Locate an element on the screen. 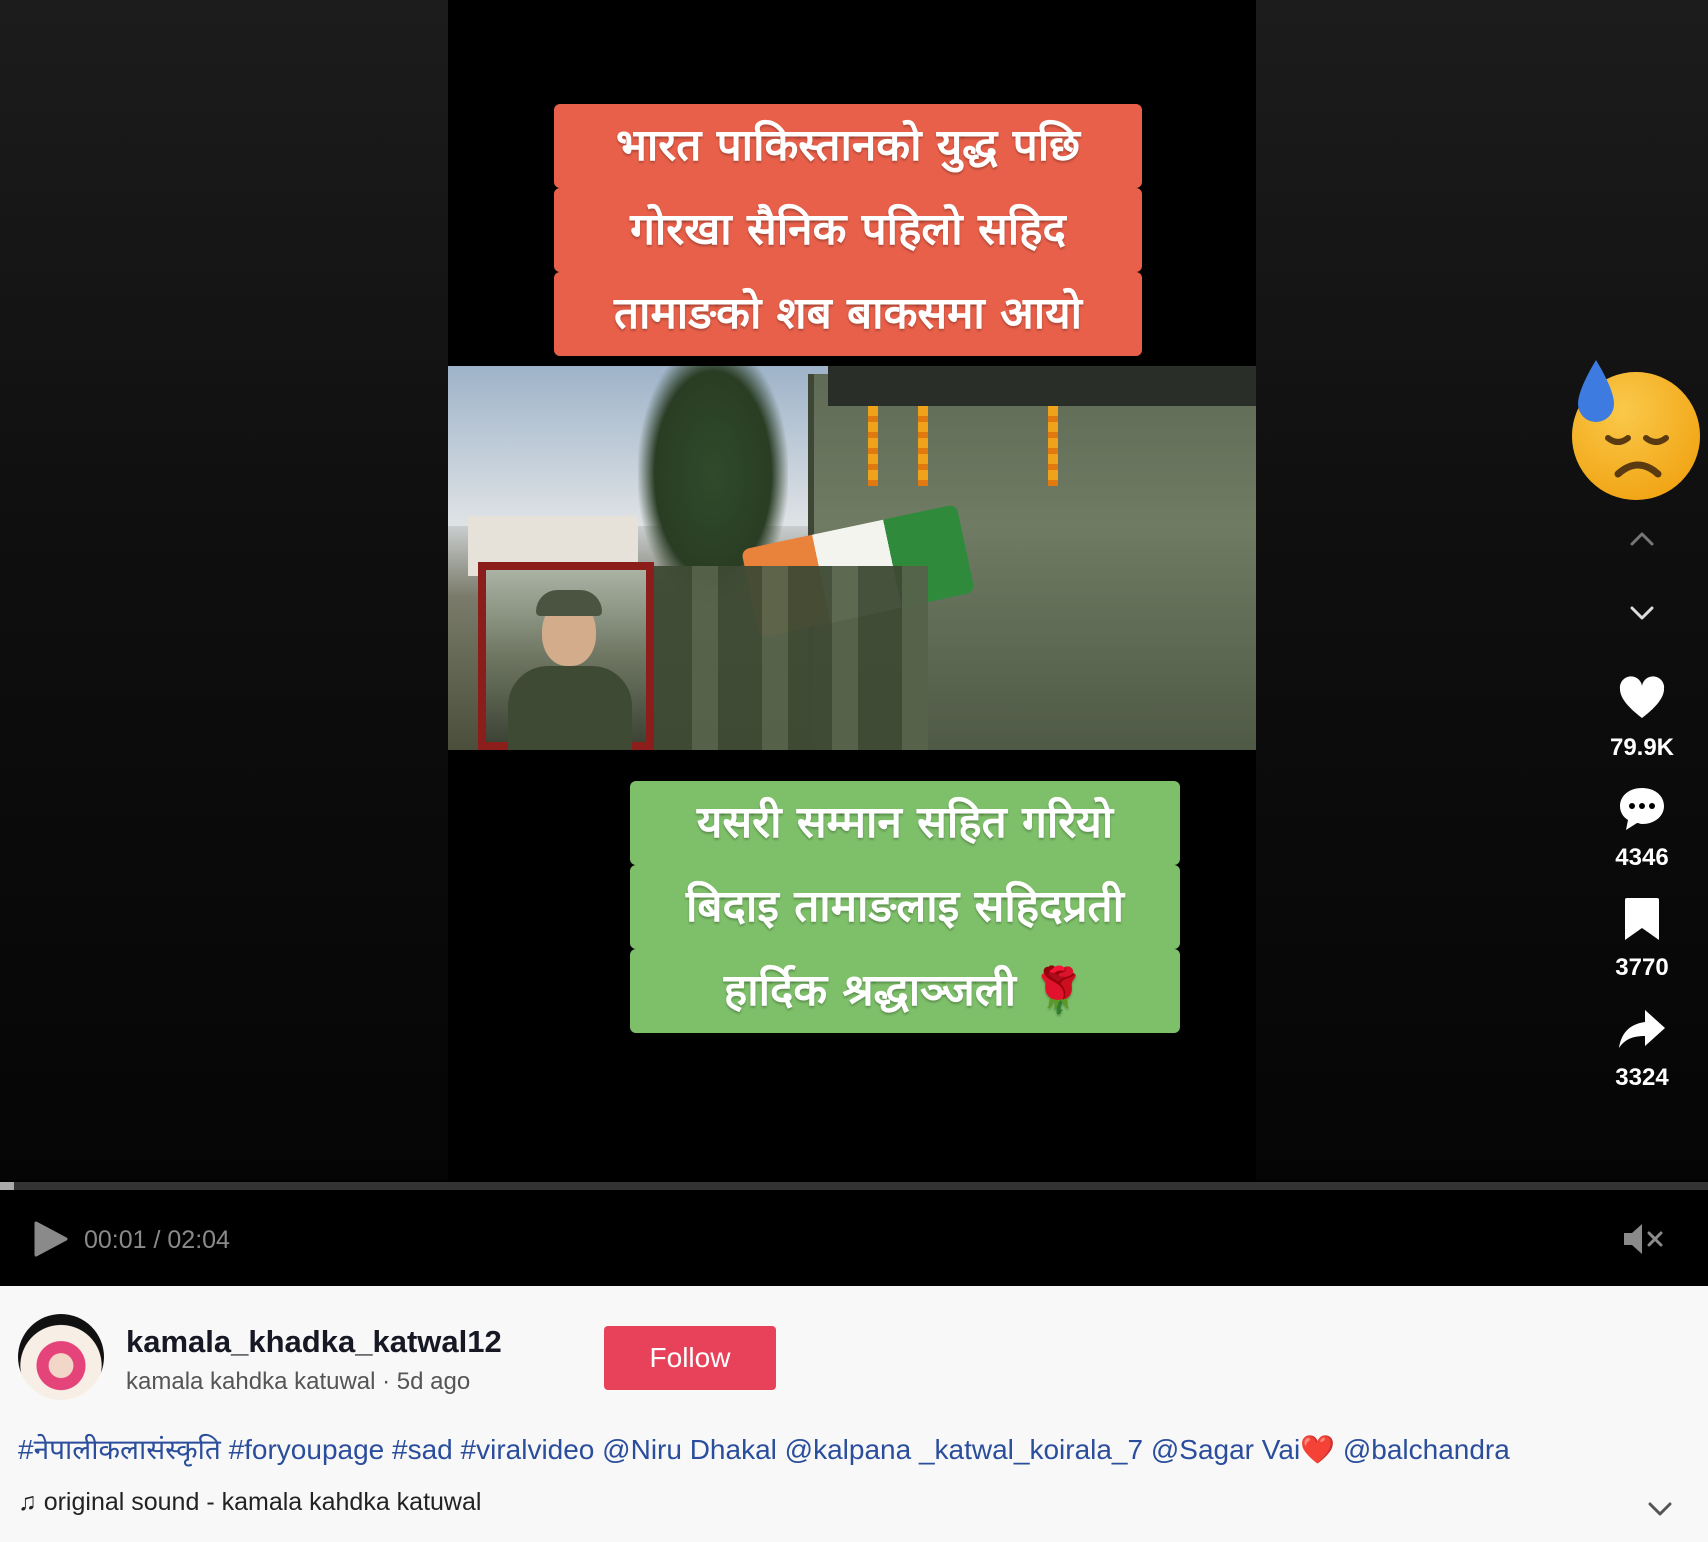  author-meta: kamala kahdka katuwal · 5d ago is located at coordinates (298, 1382).